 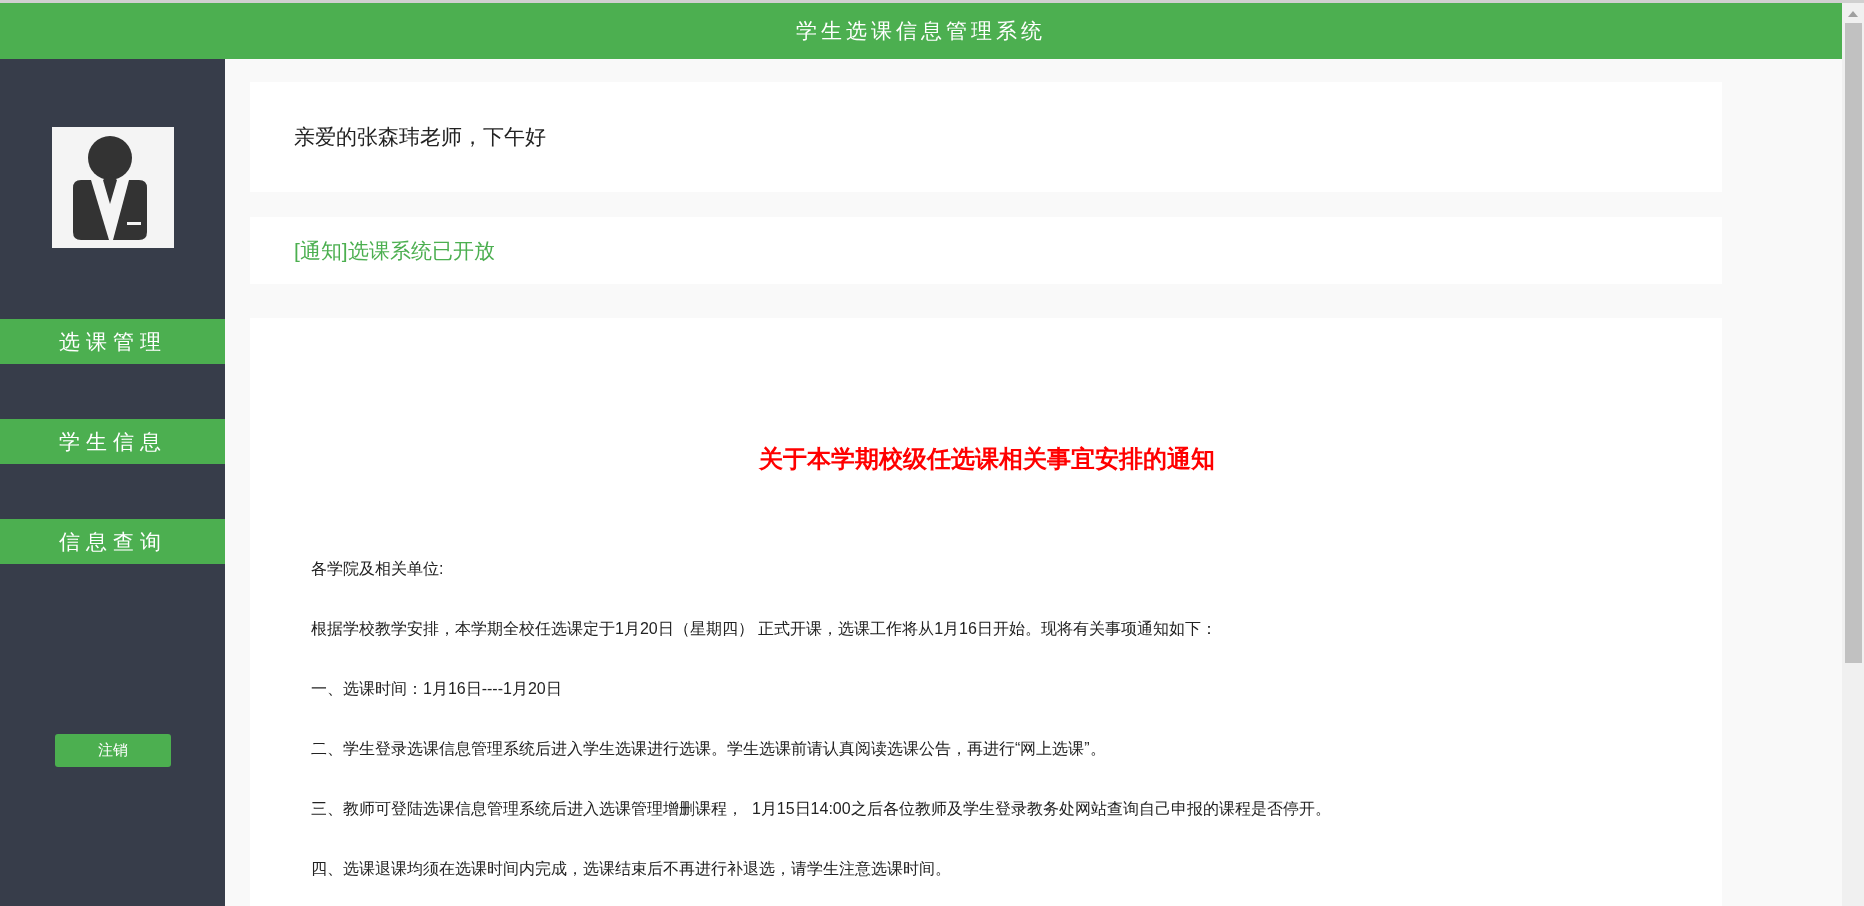 I want to click on notice-link: [通知]选课系统已开放, so click(x=394, y=250).